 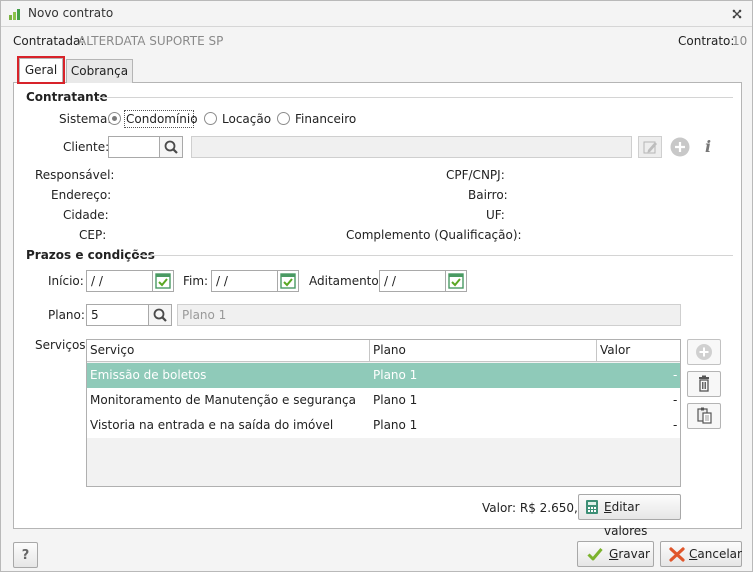 I want to click on grid-header: Serviço Plano Valor, so click(x=383, y=351).